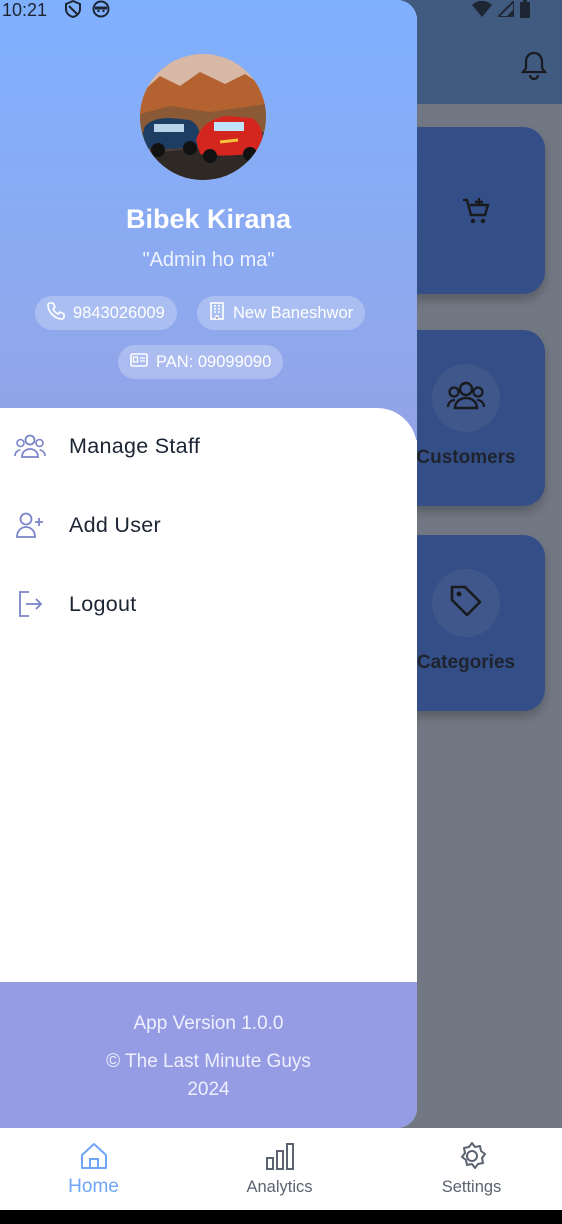 The width and height of the screenshot is (562, 1224). What do you see at coordinates (208, 1076) in the screenshot?
I see `copyright: © The Last Minute Guys 2024` at bounding box center [208, 1076].